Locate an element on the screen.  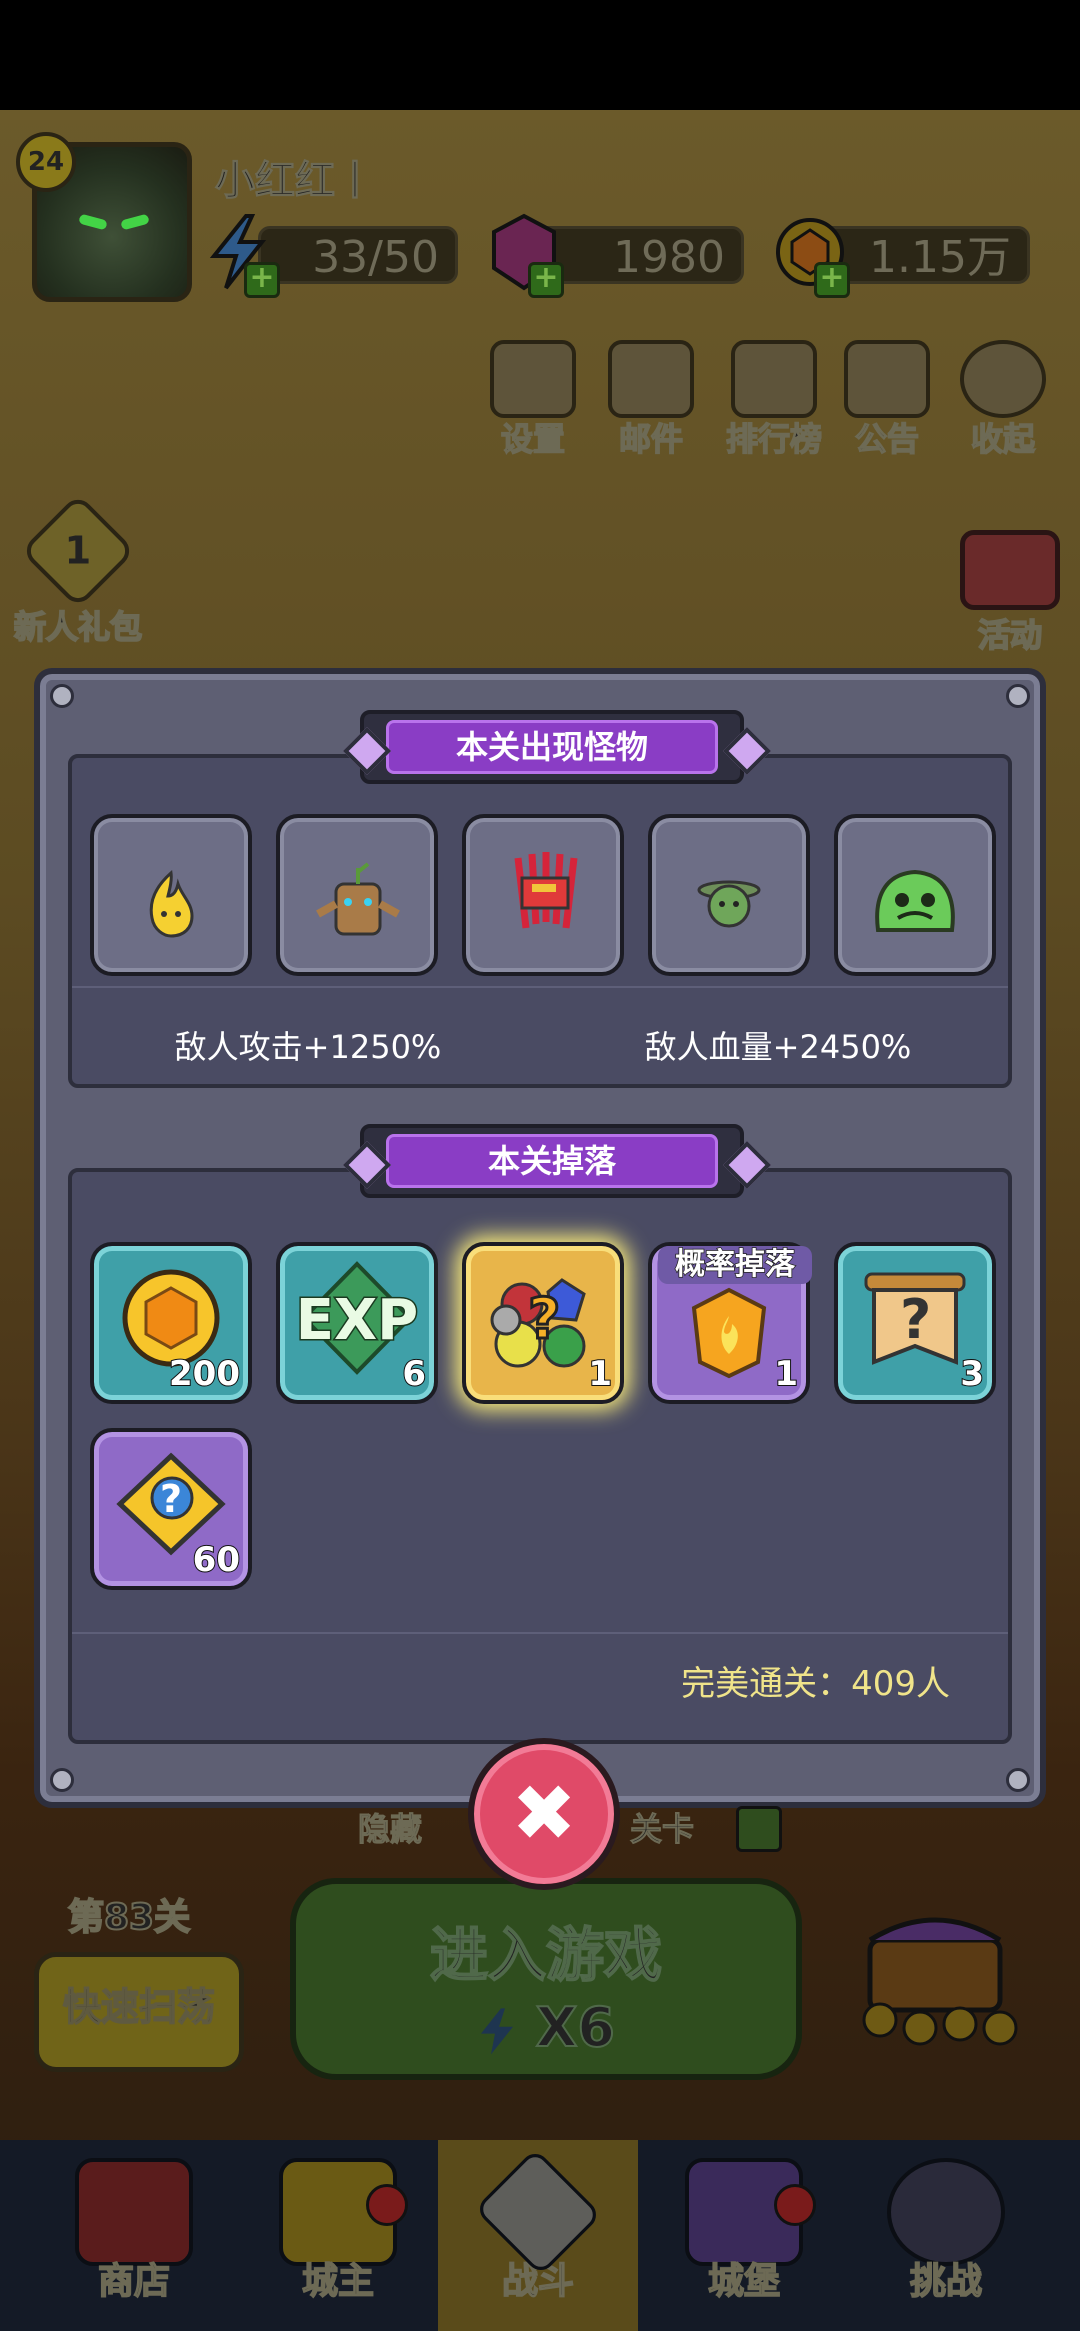
green-slime-hat-icon is located at coordinates (729, 904).